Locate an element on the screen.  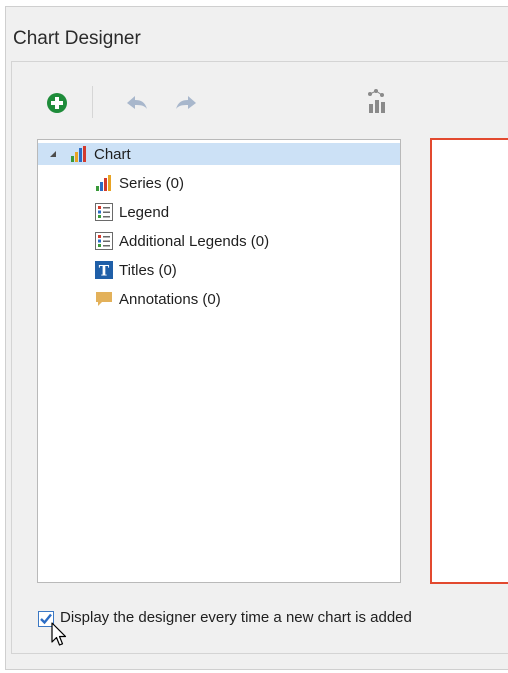
chart-preview-area is located at coordinates (469, 361).